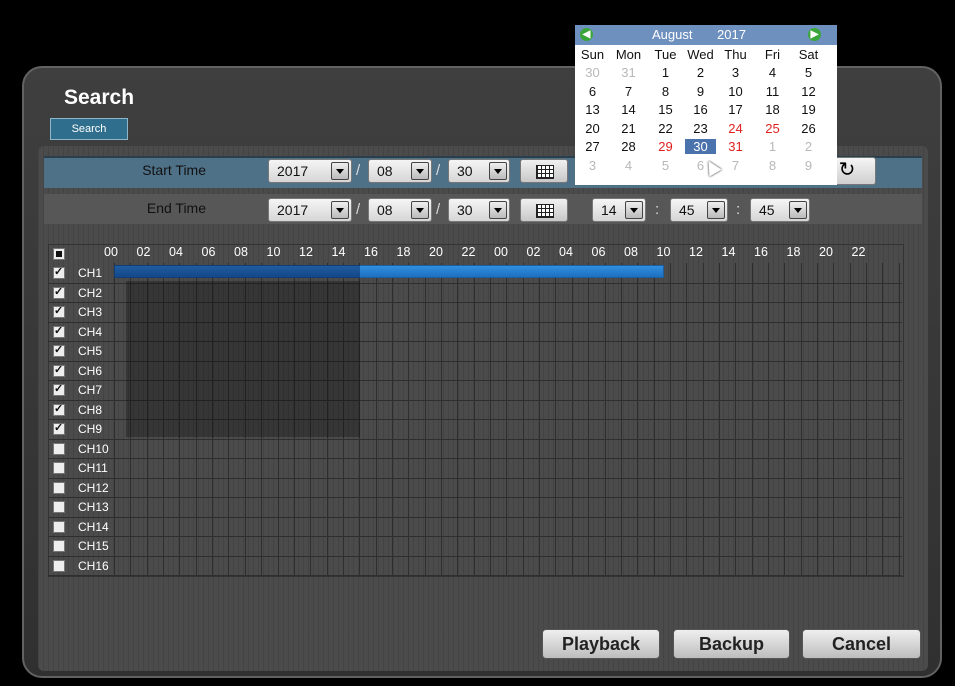 The height and width of the screenshot is (686, 955). I want to click on playback-button: Playback, so click(601, 644).